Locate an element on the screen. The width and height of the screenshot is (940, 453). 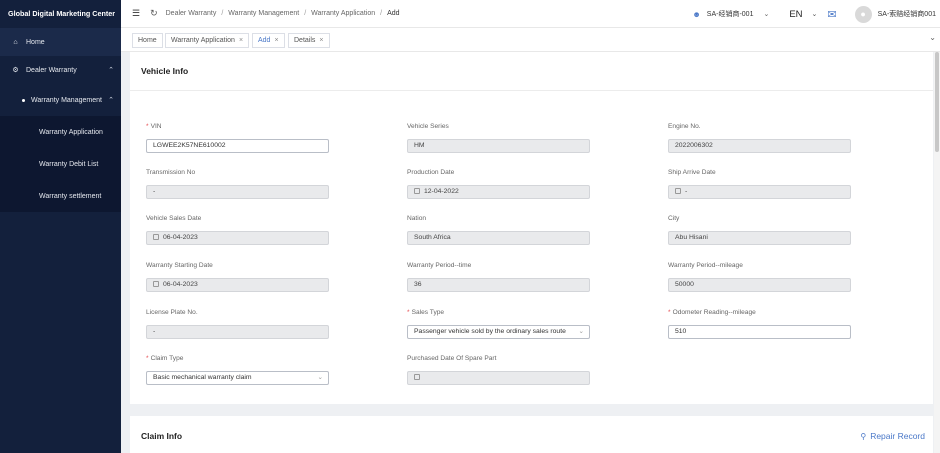
vehicle-series-field: Vehicle Series HM is located at coordinates (498, 137).